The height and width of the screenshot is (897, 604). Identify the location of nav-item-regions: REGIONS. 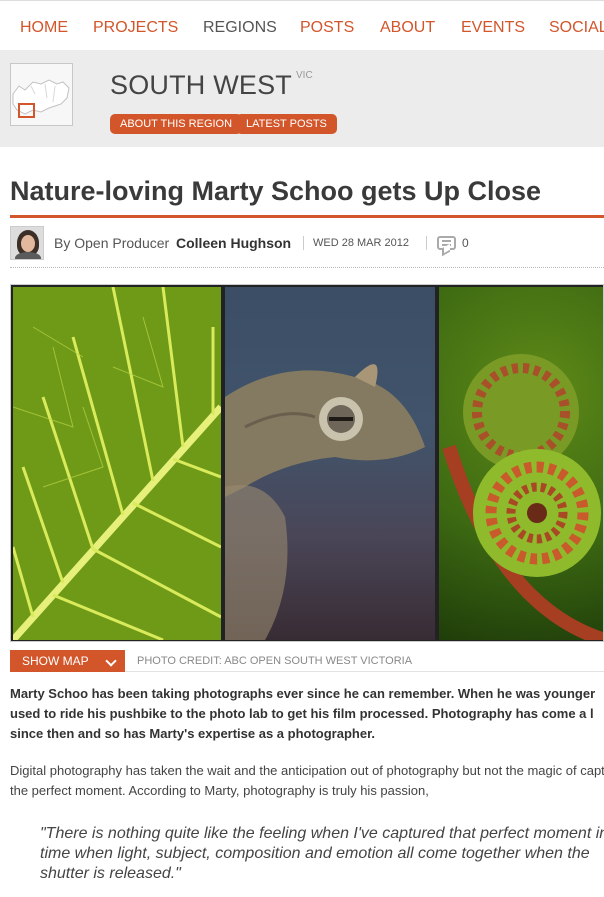
(240, 28).